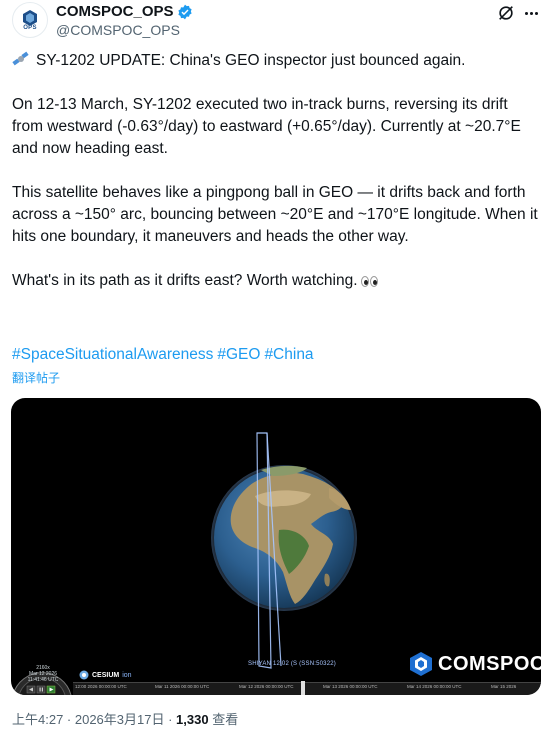  What do you see at coordinates (112, 354) in the screenshot?
I see `hashtag-link: #SpaceSituationalAwareness` at bounding box center [112, 354].